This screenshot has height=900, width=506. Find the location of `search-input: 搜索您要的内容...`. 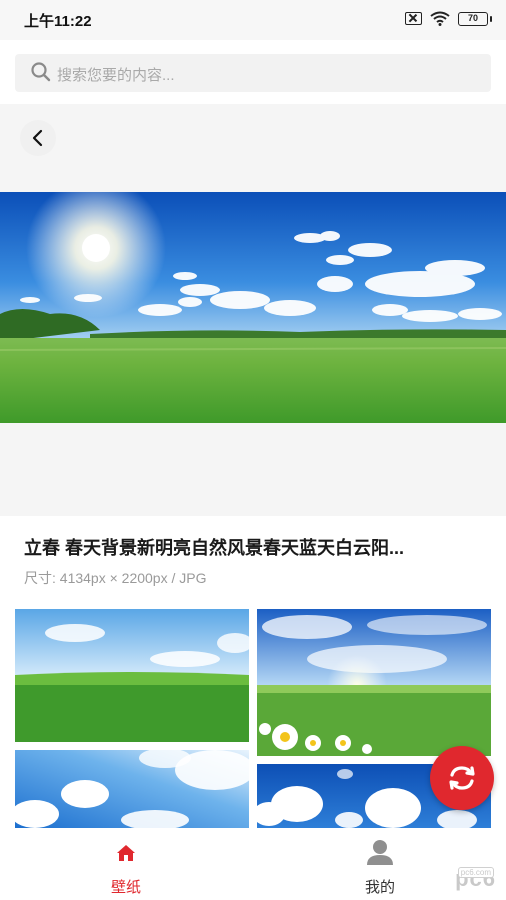

search-input: 搜索您要的内容... is located at coordinates (253, 73).